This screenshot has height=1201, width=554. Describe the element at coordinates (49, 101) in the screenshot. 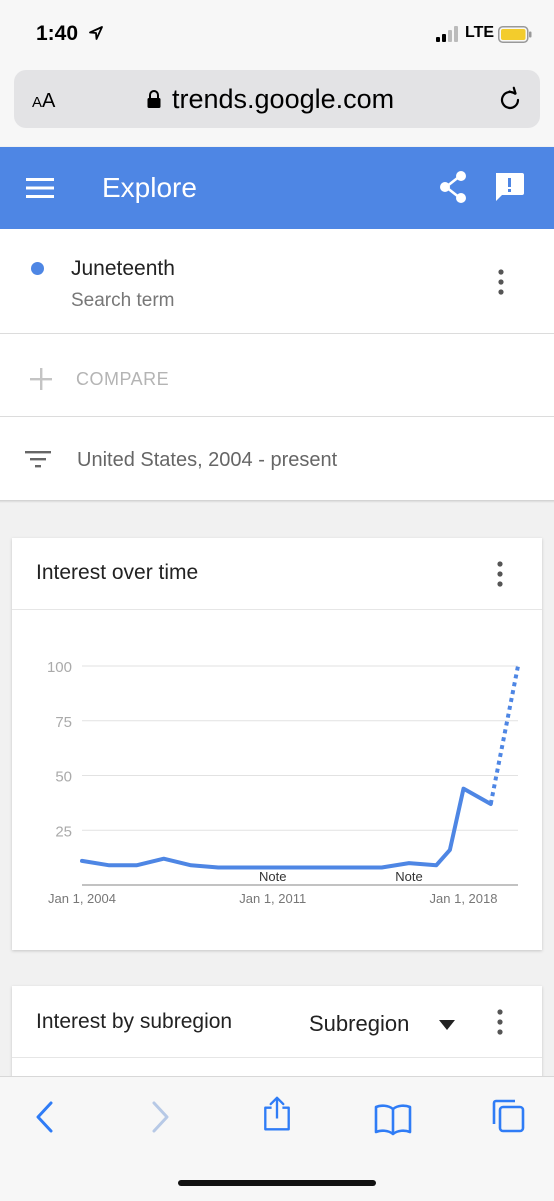

I see `text-size-big-a: A` at that location.